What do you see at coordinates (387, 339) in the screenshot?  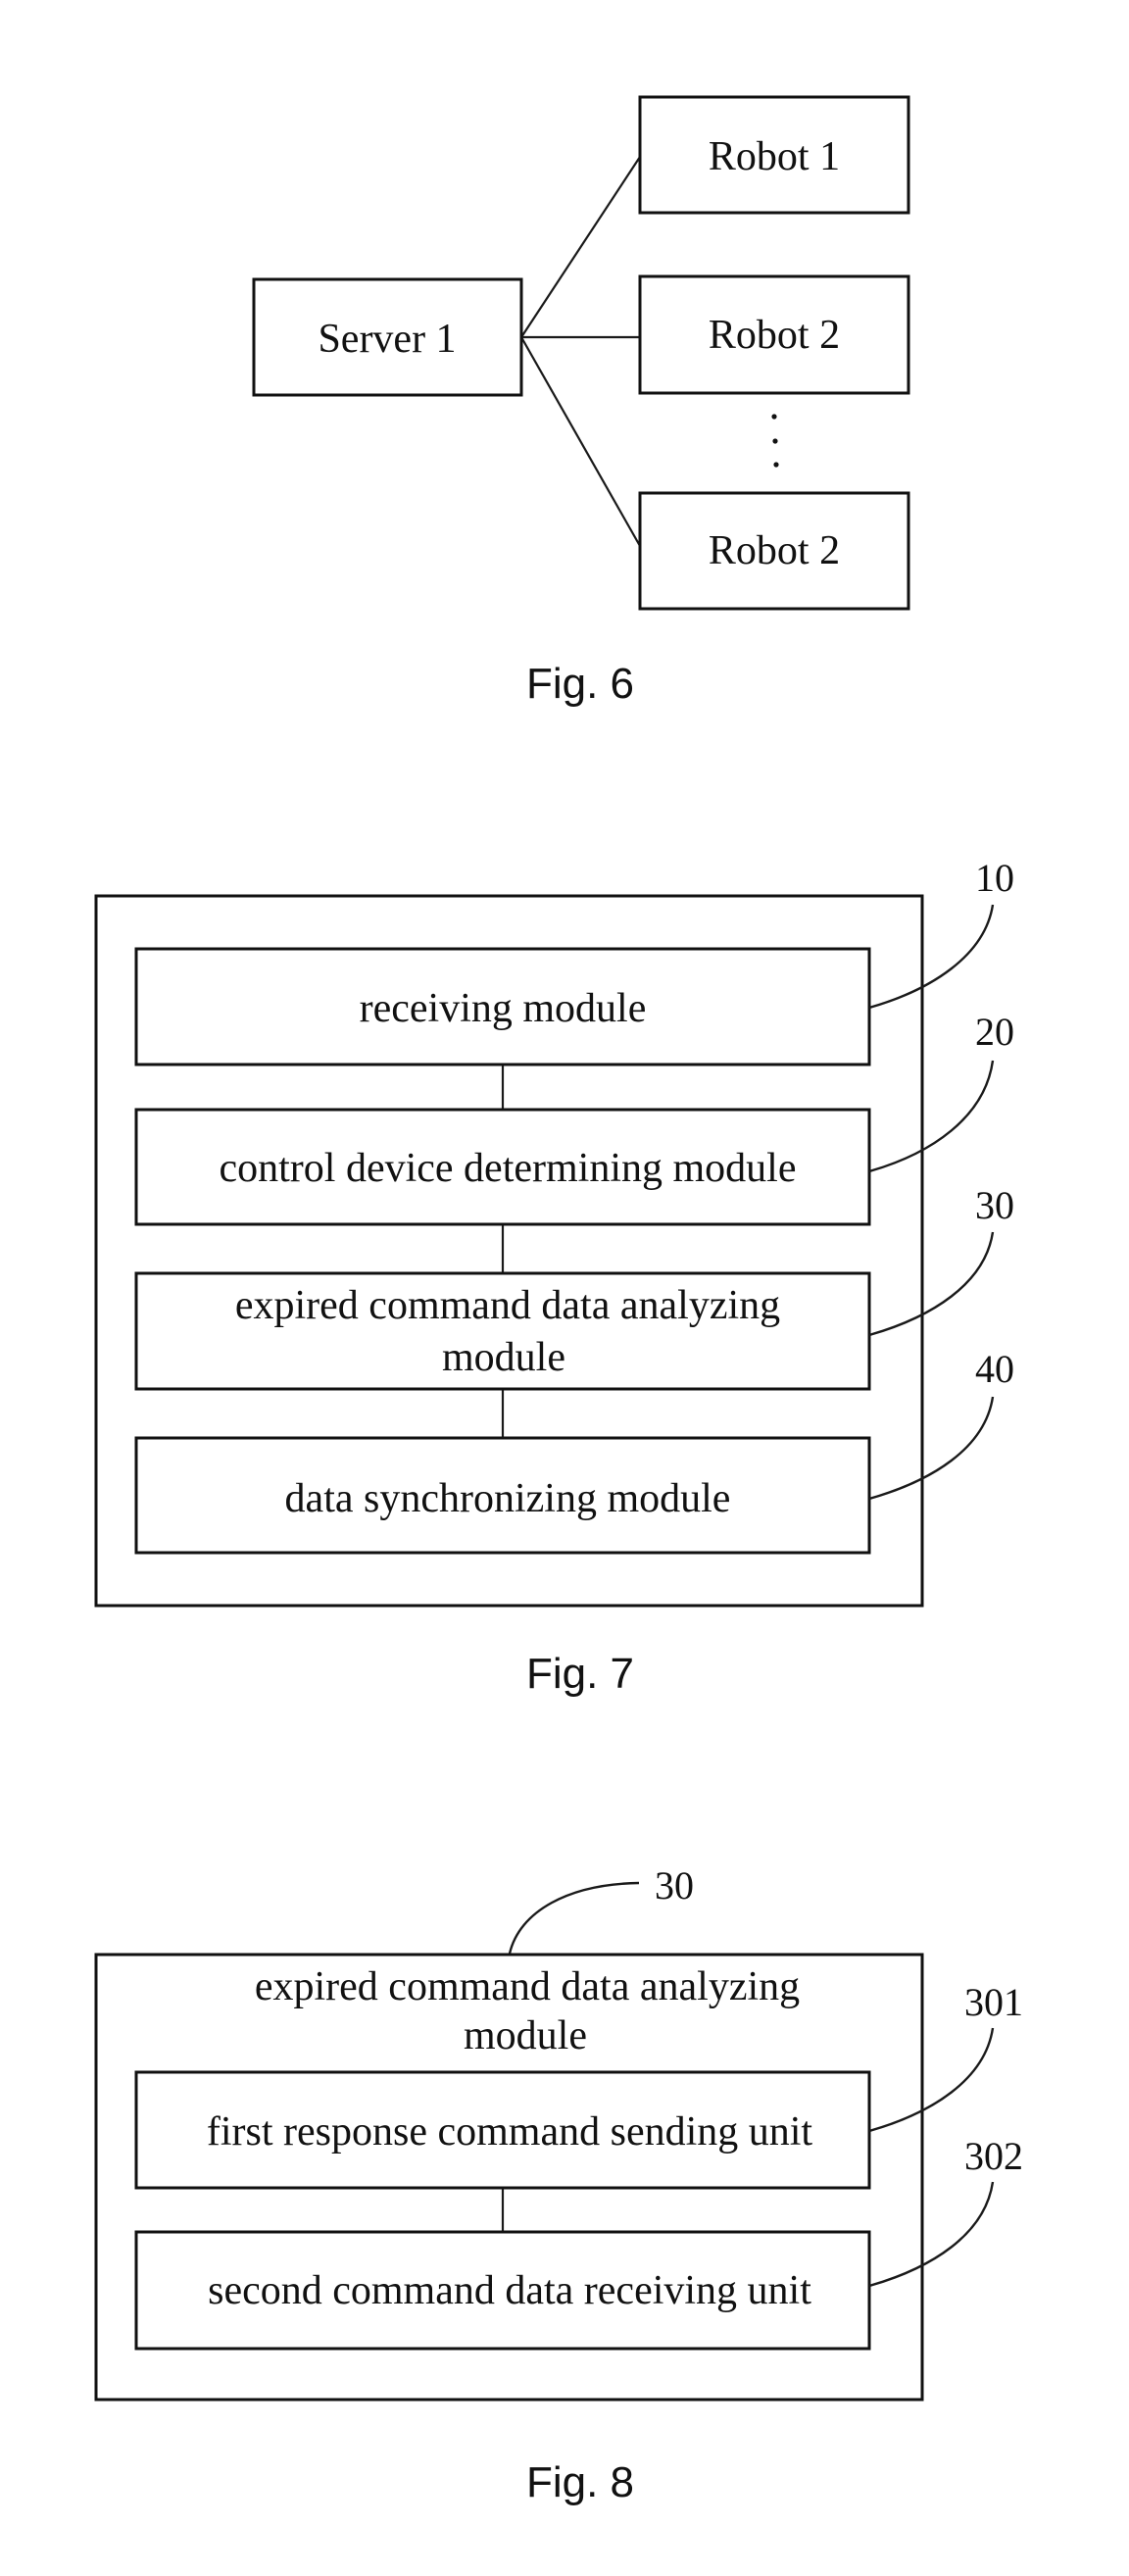 I see `server-label: Server 1` at bounding box center [387, 339].